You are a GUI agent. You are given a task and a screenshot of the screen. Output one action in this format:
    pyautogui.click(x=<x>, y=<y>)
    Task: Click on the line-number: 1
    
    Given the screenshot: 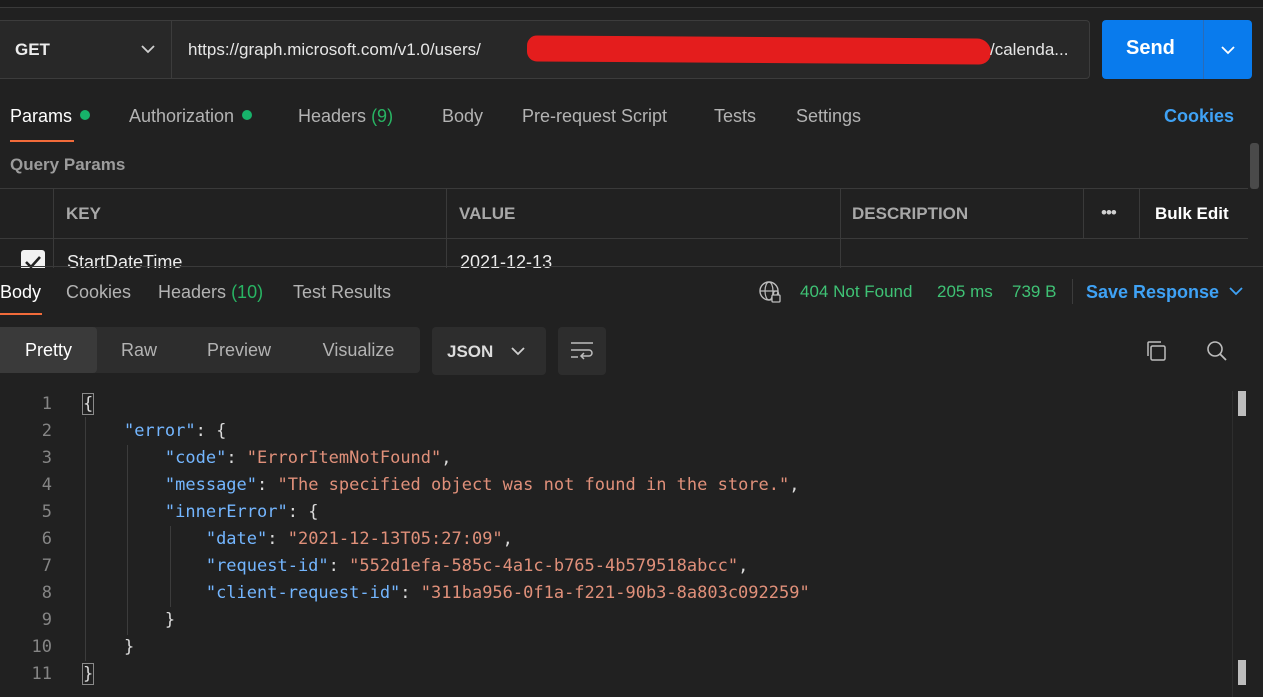 What is the action you would take?
    pyautogui.click(x=46, y=404)
    